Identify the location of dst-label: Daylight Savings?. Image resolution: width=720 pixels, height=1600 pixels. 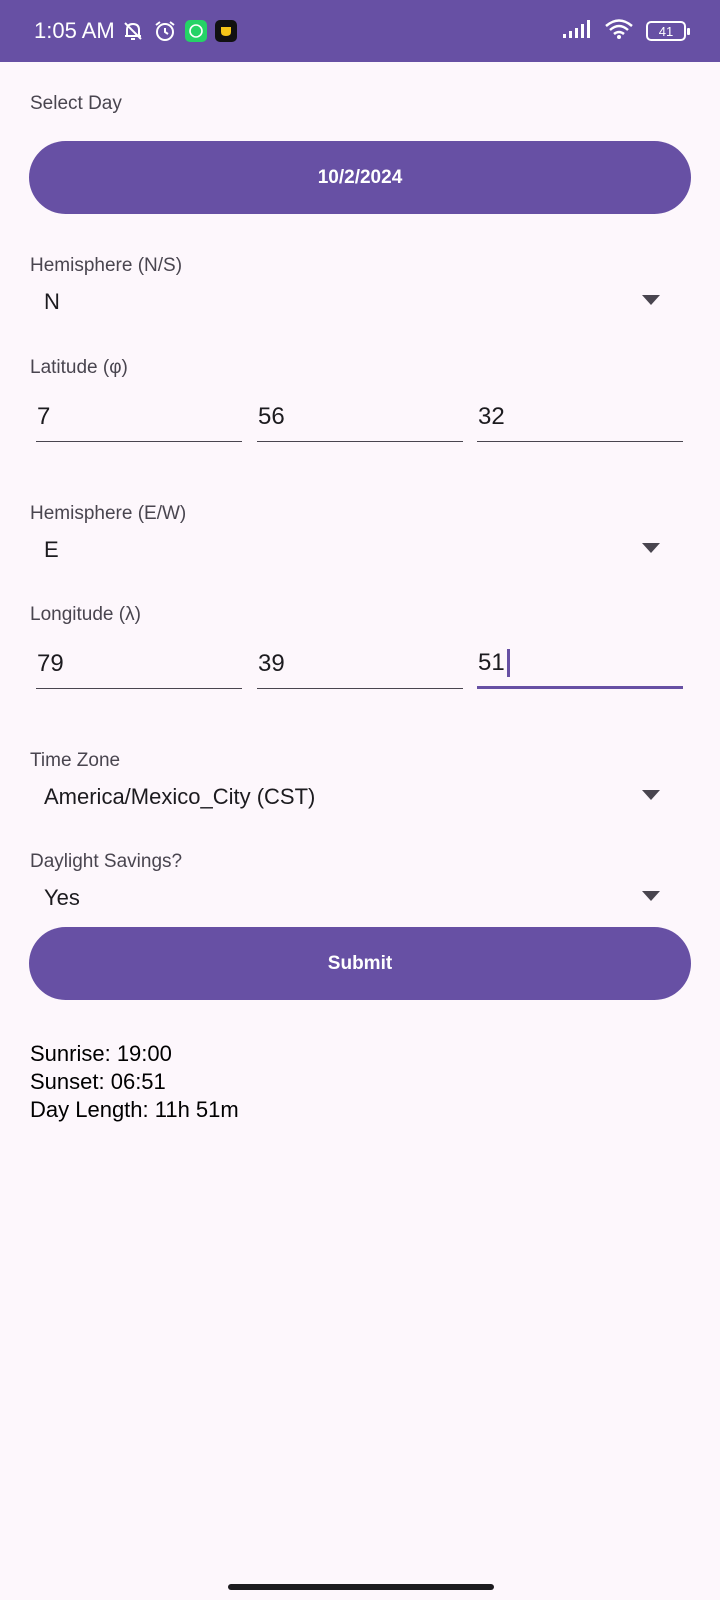
(106, 861).